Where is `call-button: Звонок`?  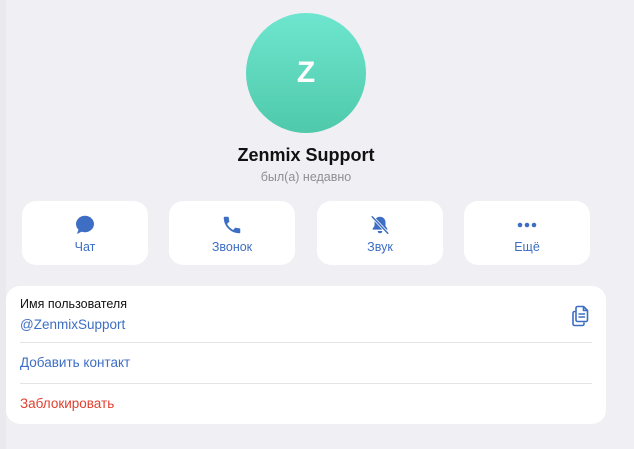 call-button: Звонок is located at coordinates (232, 233).